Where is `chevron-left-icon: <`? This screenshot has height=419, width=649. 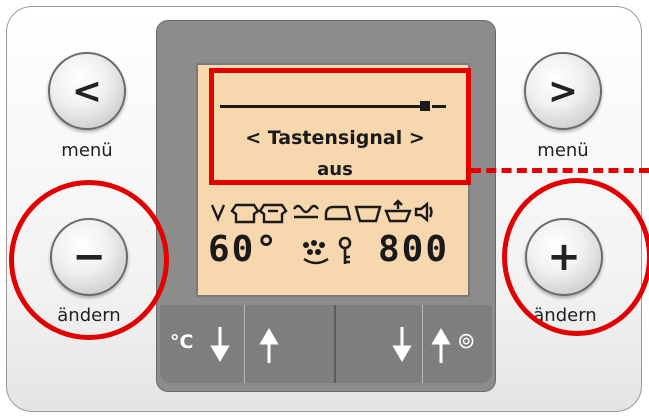
chevron-left-icon: < is located at coordinates (87, 91).